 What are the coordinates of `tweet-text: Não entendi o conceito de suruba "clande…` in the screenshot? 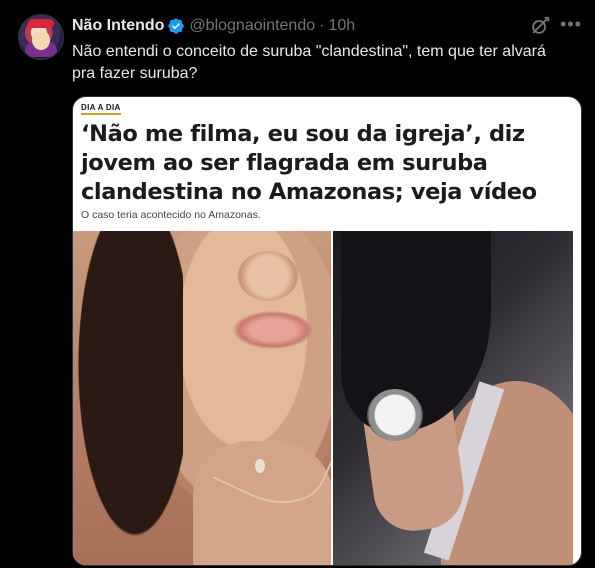 It's located at (309, 62).